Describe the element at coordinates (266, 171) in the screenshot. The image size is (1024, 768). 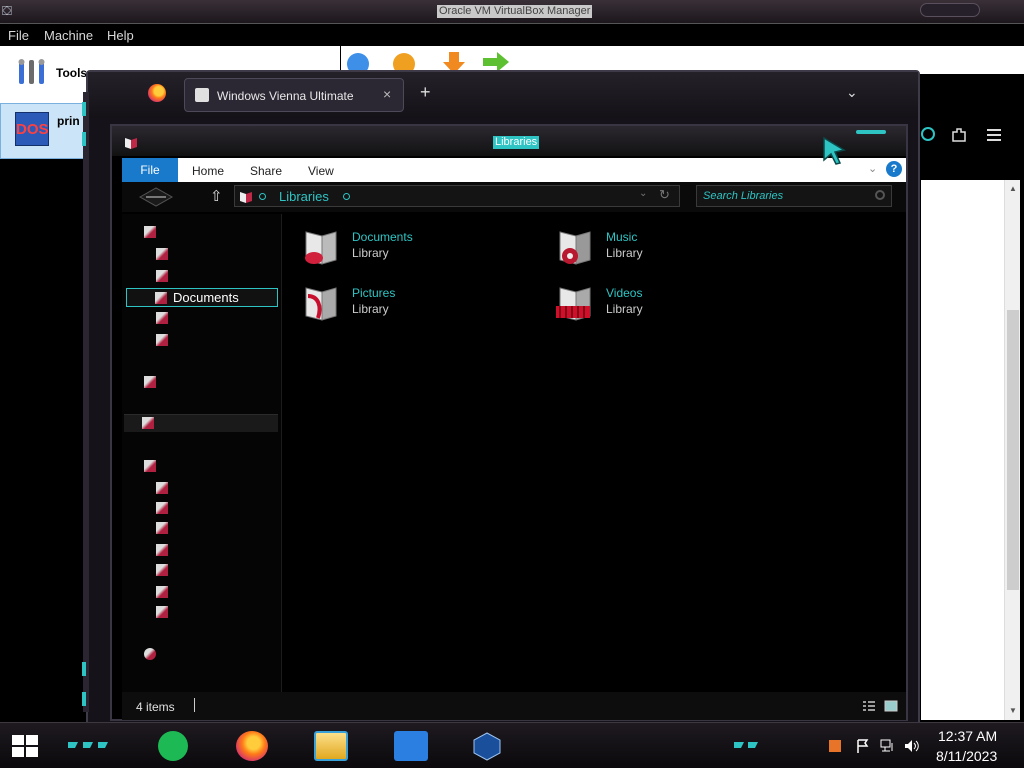
I see `ribbon-share-tab: Share` at that location.